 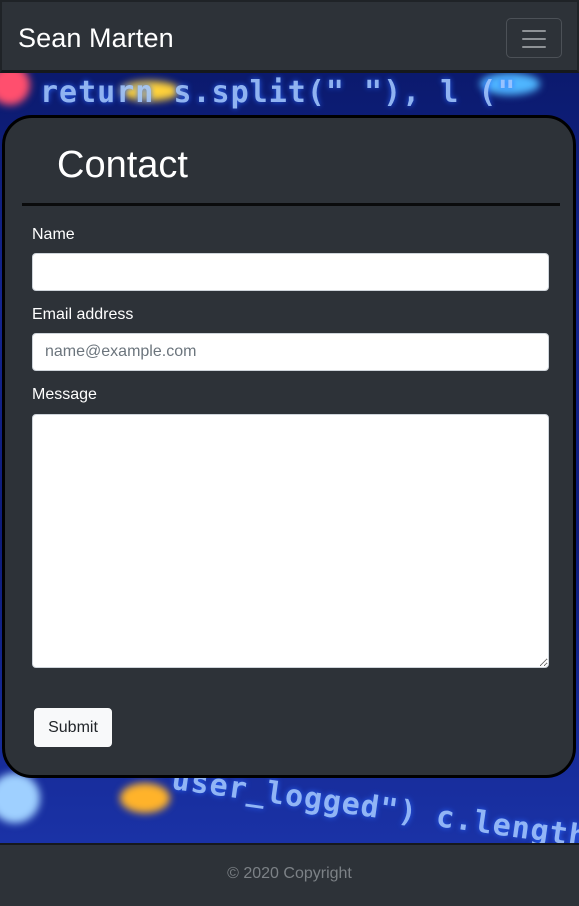 What do you see at coordinates (289, 36) in the screenshot?
I see `navbar: Sean Marten` at bounding box center [289, 36].